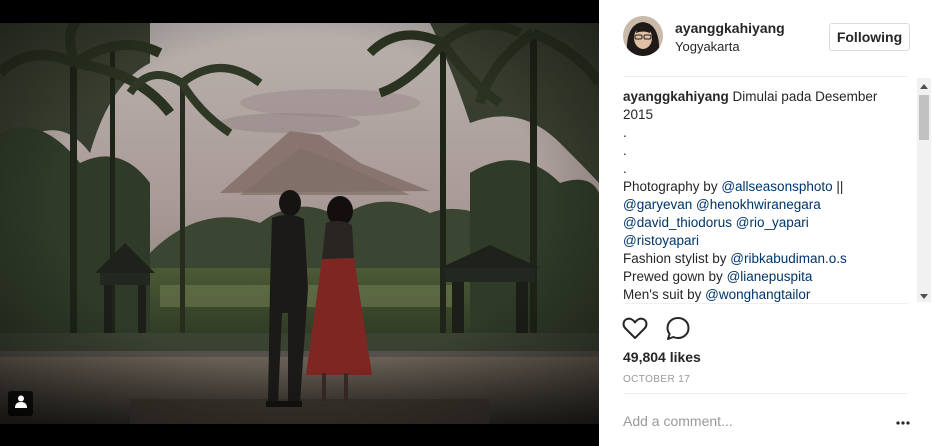 The width and height of the screenshot is (932, 446). What do you see at coordinates (765, 303) in the screenshot?
I see `caption-divider` at bounding box center [765, 303].